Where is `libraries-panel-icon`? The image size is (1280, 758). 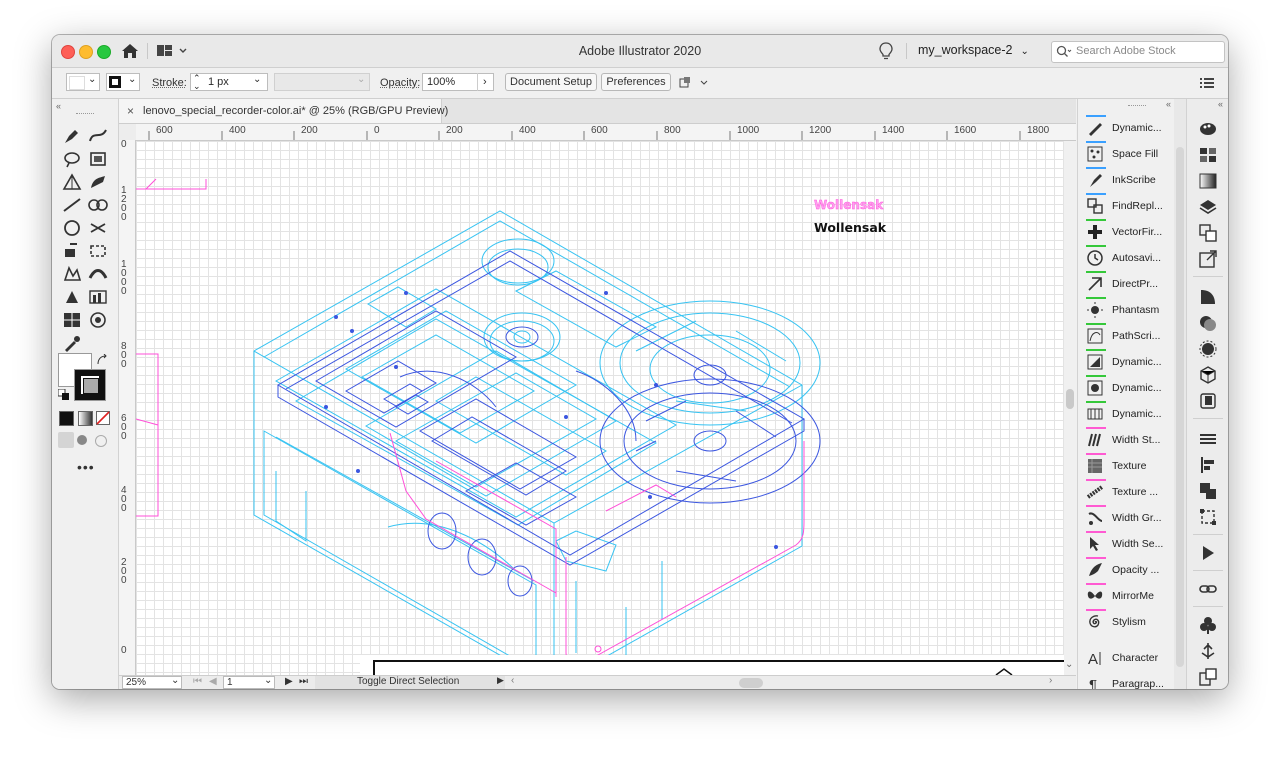
libraries-panel-icon is located at coordinates (1208, 677).